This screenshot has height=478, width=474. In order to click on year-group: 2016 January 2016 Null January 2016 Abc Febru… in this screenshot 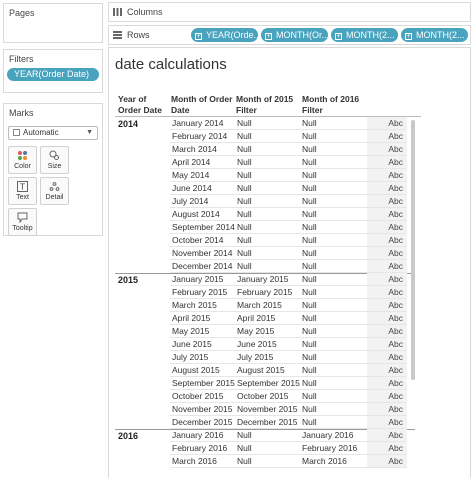, I will do `click(289, 448)`.